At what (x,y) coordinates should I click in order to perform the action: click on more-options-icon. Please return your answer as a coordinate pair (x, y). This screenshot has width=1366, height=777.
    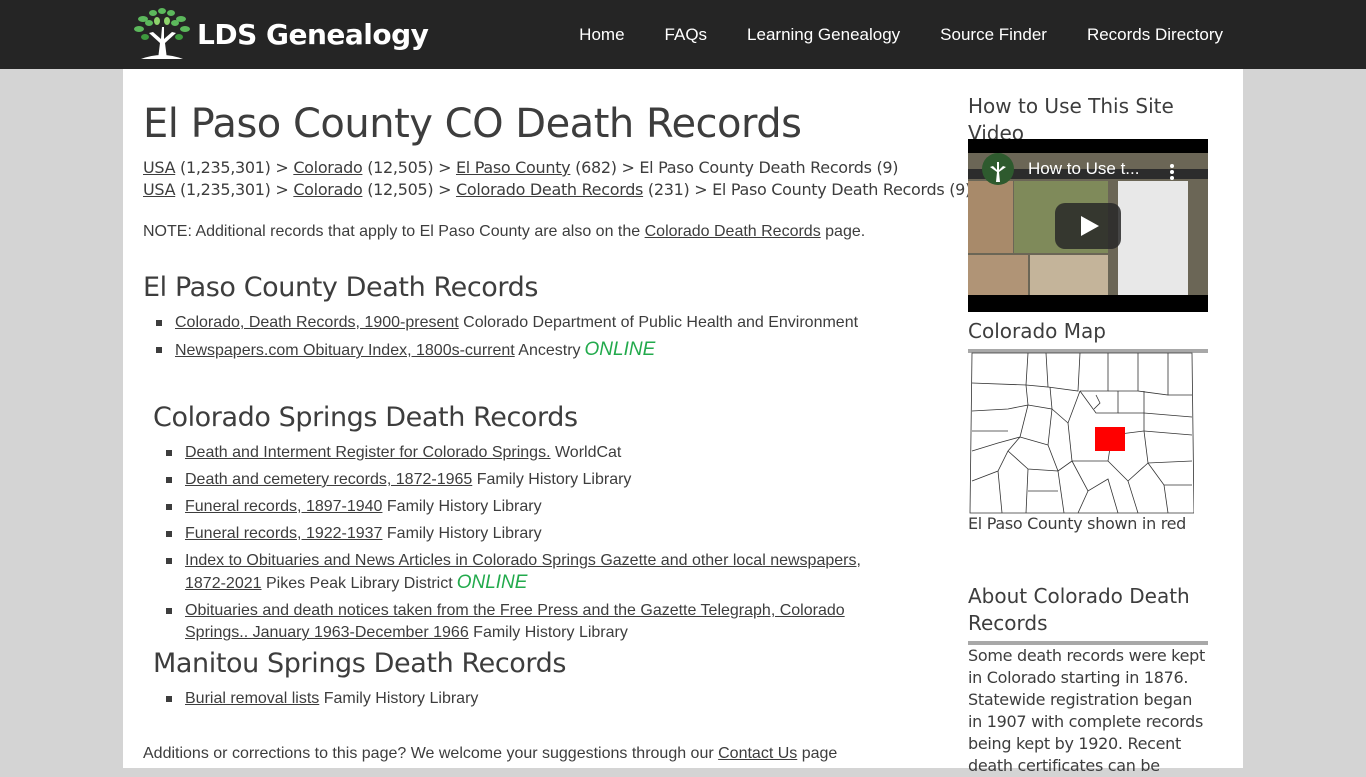
    Looking at the image, I should click on (1172, 172).